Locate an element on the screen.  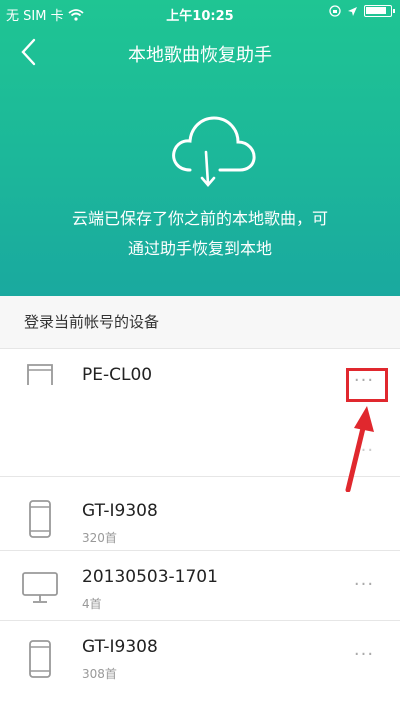
device-name: PE-CL00 is located at coordinates (117, 375).